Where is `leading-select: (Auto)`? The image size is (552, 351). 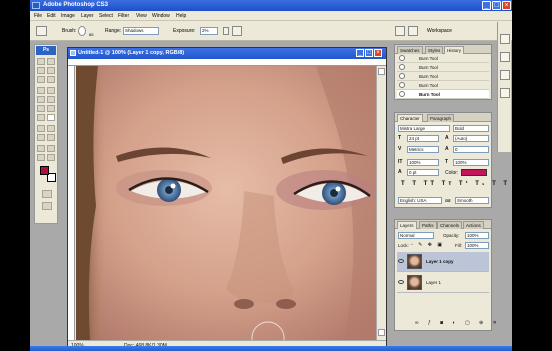
leading-select: (Auto) is located at coordinates (471, 138).